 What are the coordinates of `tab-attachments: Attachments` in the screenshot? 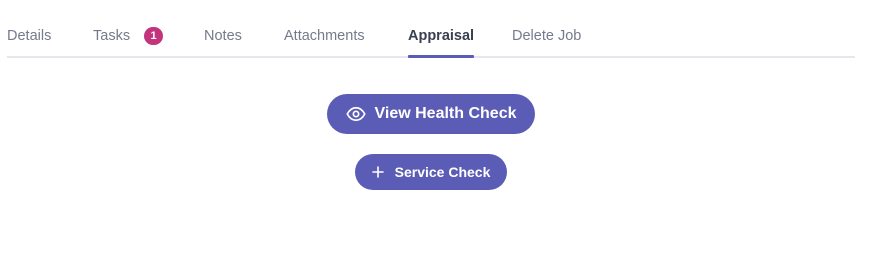 It's located at (324, 42).